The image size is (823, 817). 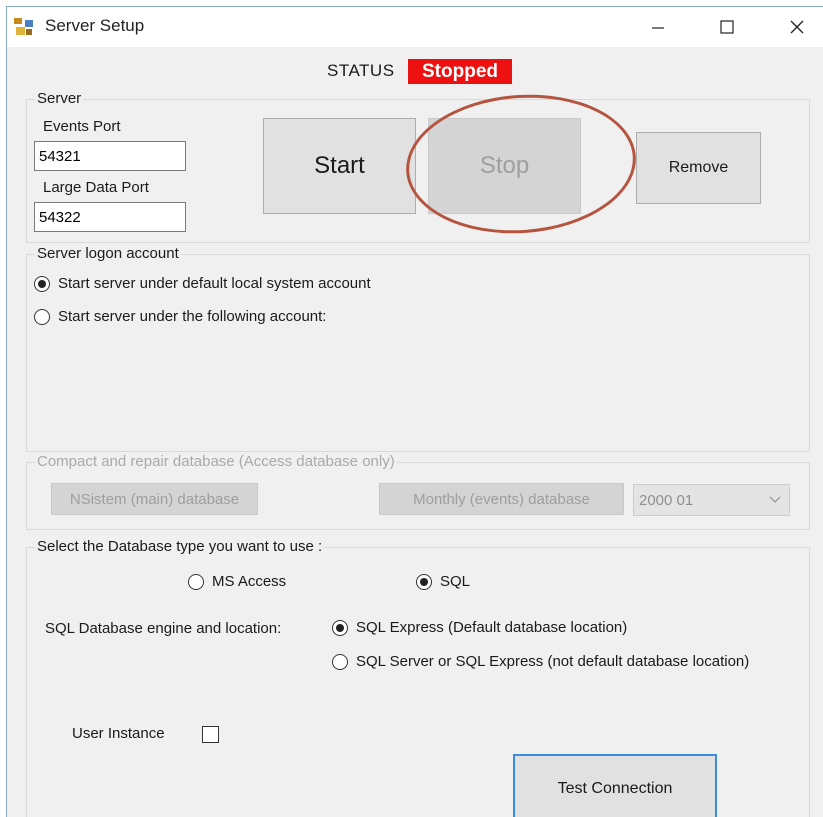 I want to click on monthly-database-button: Monthly (events) database, so click(x=501, y=499).